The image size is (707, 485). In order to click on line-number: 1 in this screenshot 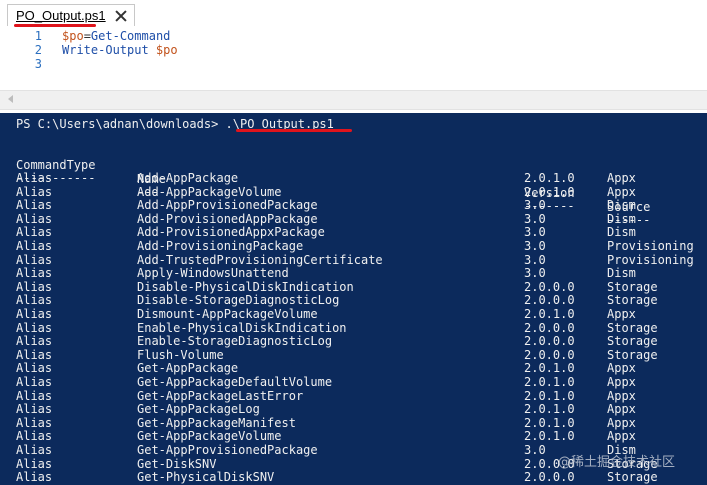, I will do `click(38, 36)`.